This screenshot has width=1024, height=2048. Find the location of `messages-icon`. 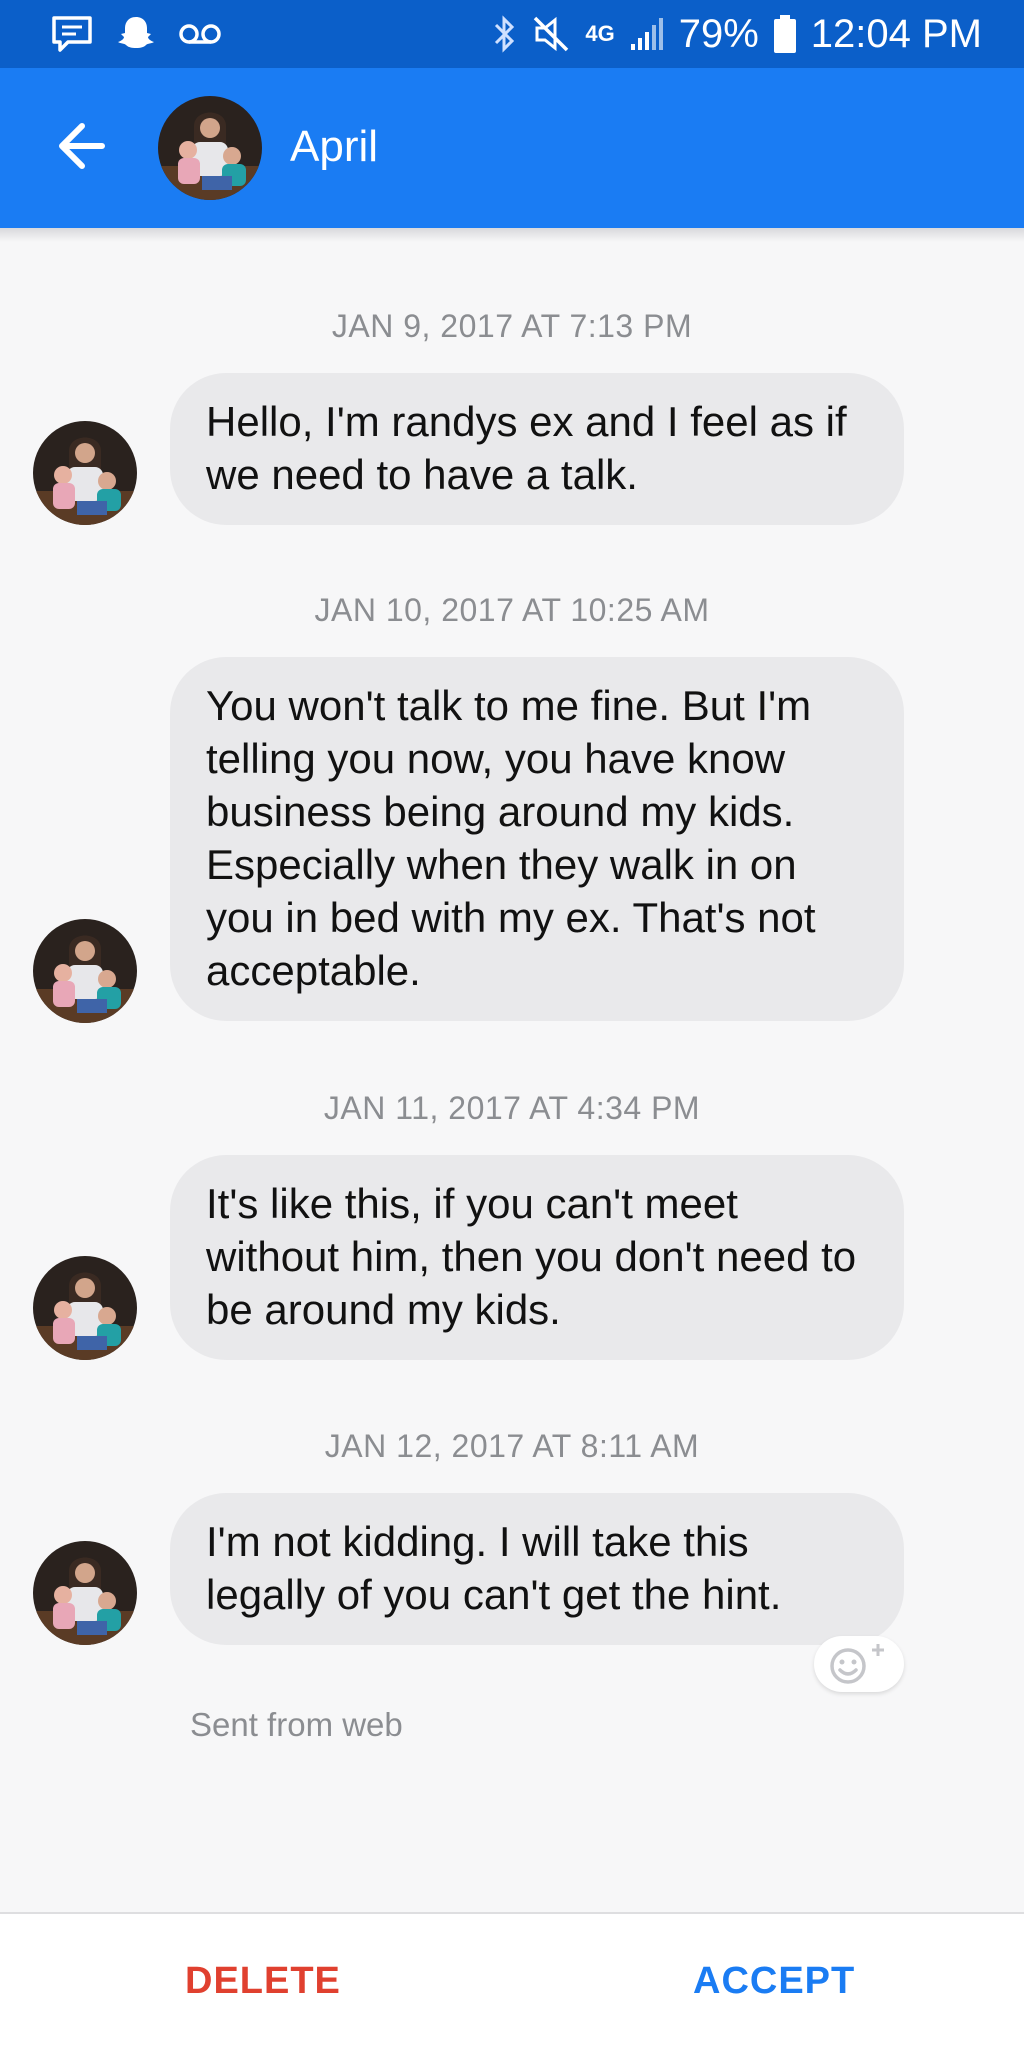

messages-icon is located at coordinates (72, 34).